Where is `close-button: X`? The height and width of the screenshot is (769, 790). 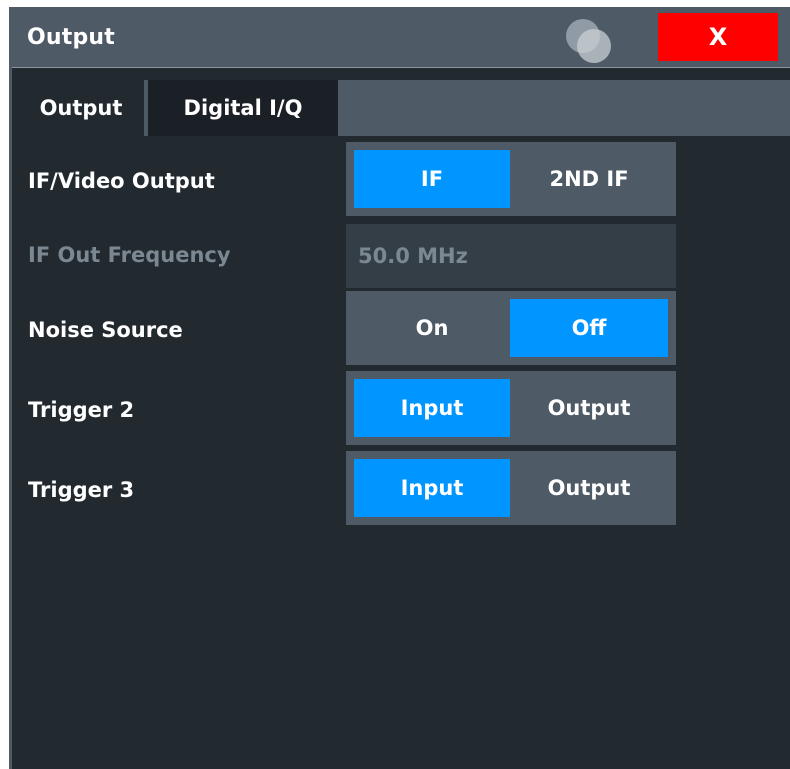 close-button: X is located at coordinates (718, 37).